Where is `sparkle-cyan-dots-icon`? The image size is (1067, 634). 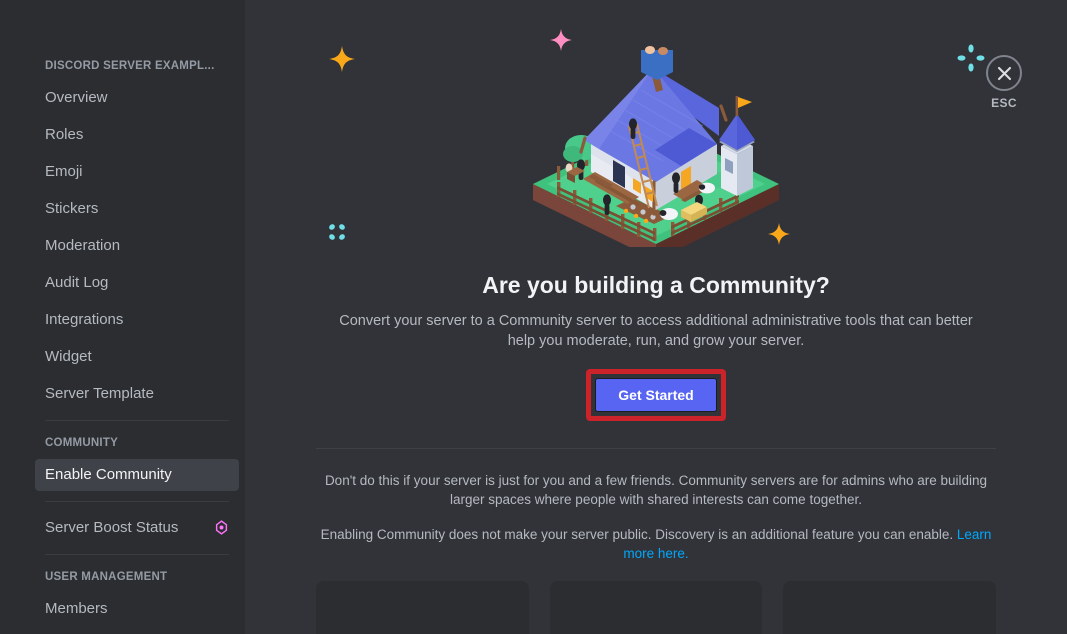 sparkle-cyan-dots-icon is located at coordinates (337, 232).